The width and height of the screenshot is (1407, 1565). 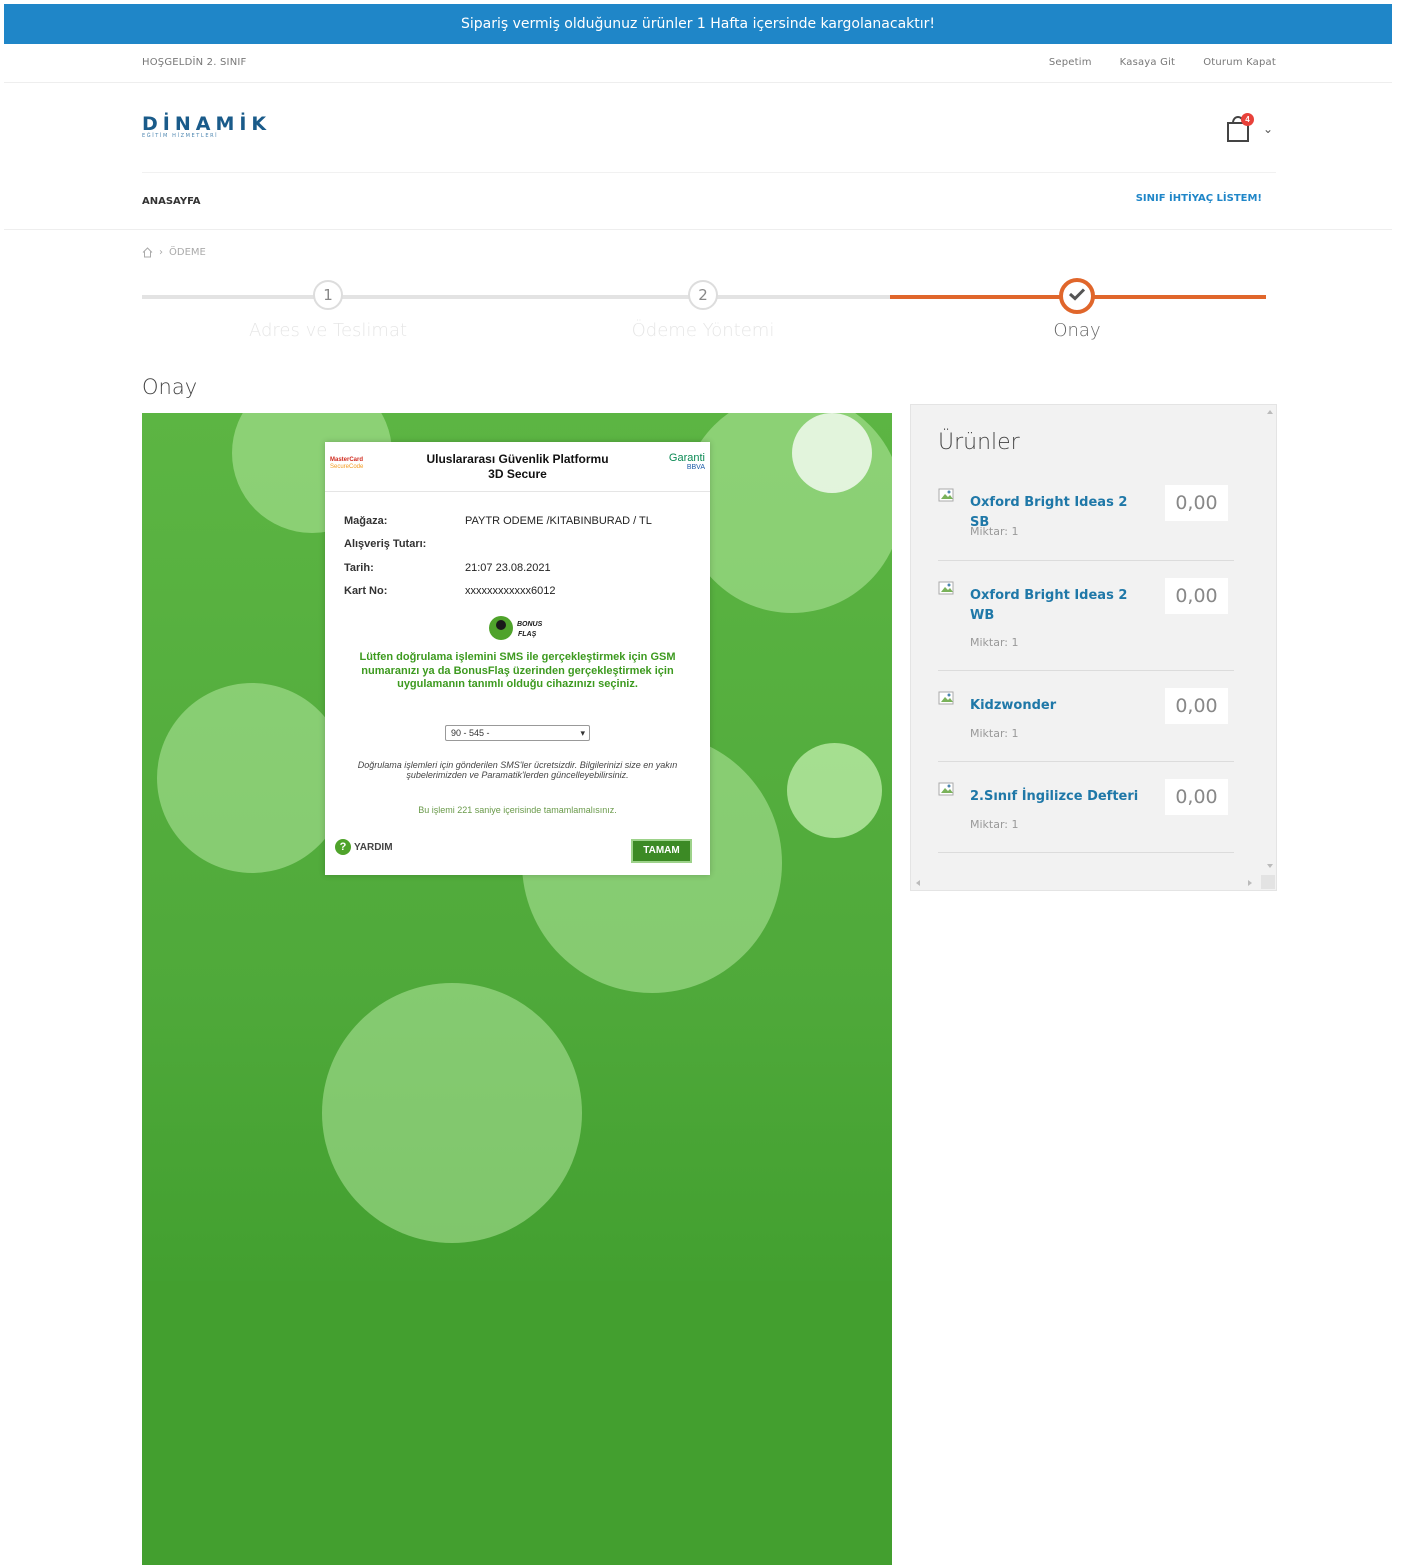 I want to click on step-2-circle: 2, so click(x=703, y=295).